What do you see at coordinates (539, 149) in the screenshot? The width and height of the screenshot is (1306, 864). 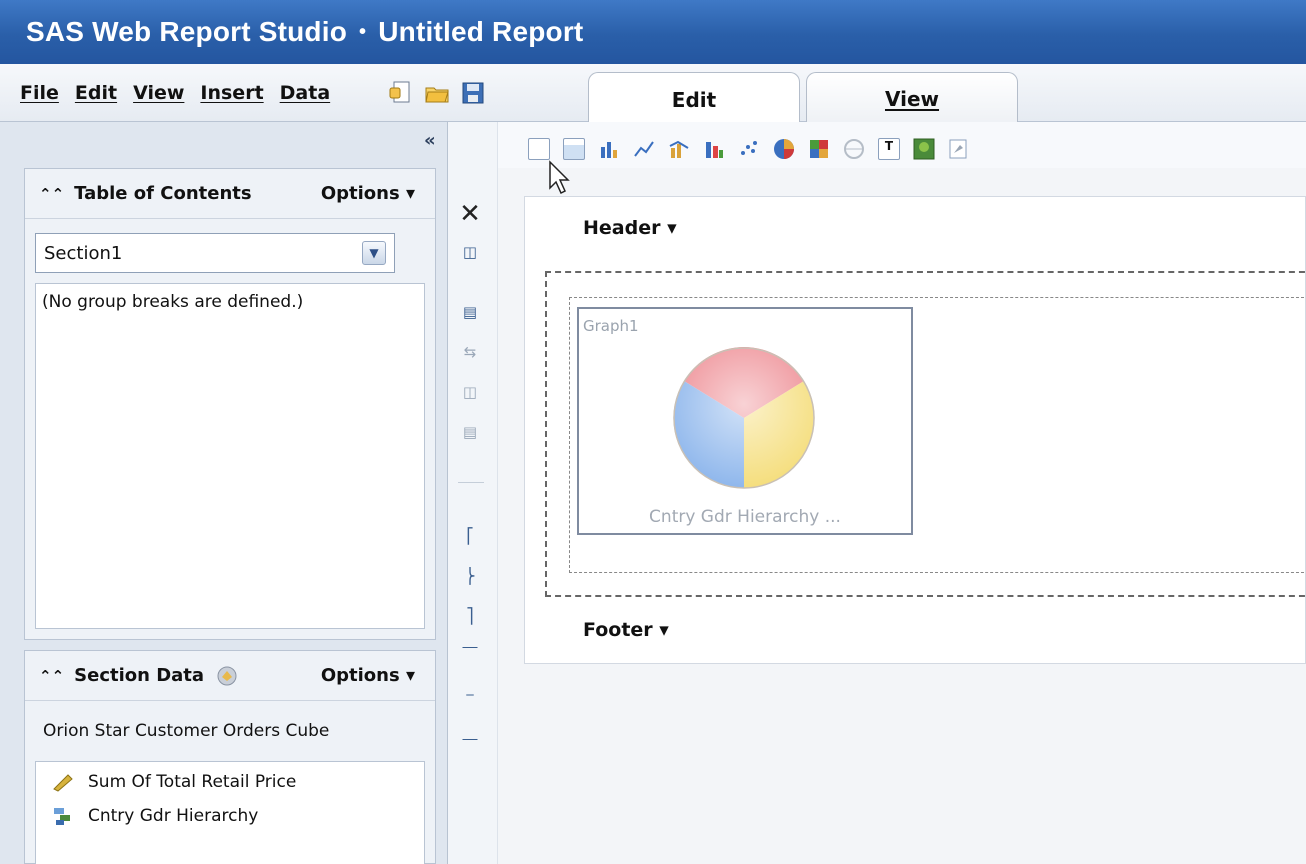 I see `table-icon` at bounding box center [539, 149].